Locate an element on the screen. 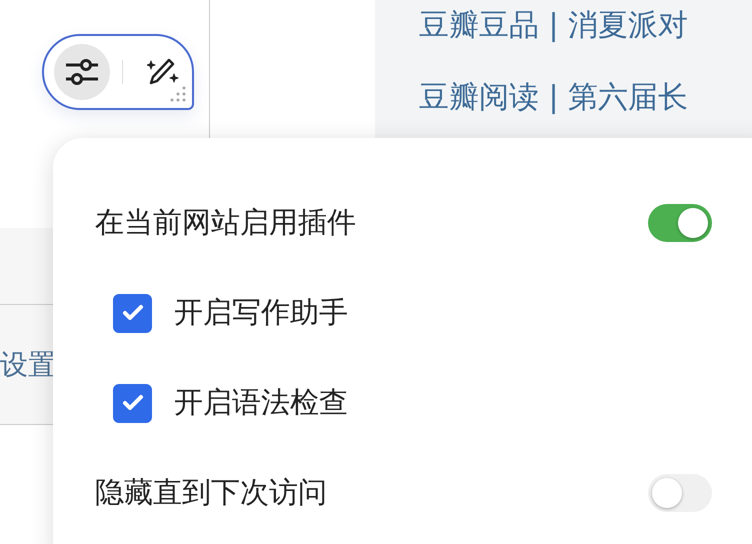  sidebar-item: 设置 is located at coordinates (28, 365).